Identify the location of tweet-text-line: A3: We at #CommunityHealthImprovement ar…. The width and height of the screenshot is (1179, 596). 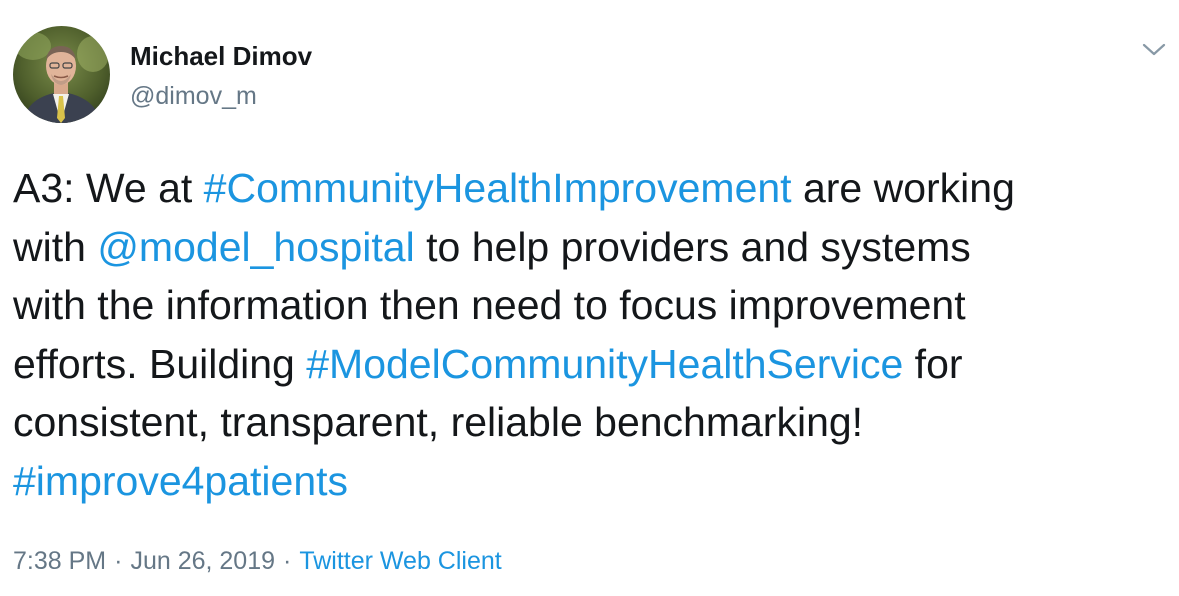
(588, 188).